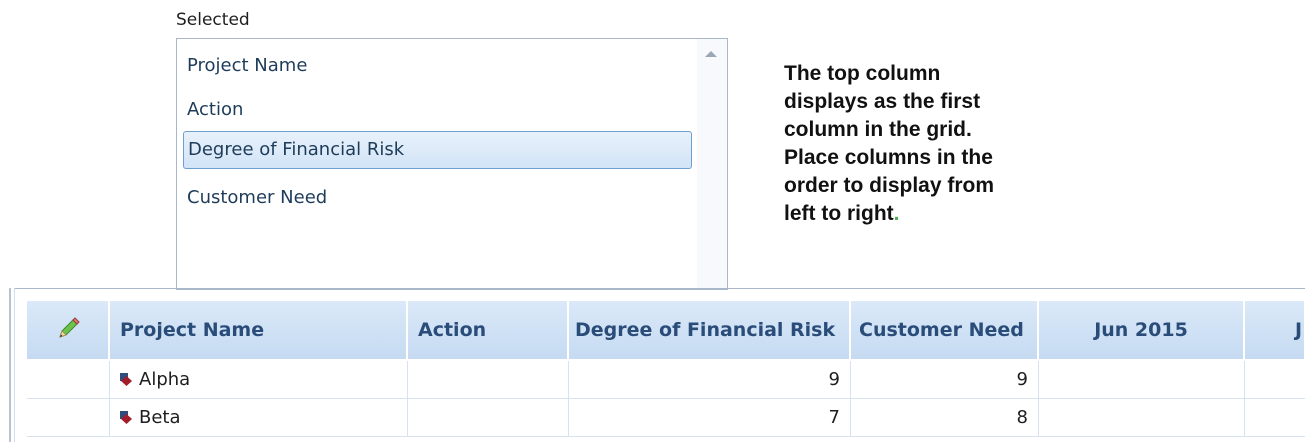 The image size is (1305, 442). Describe the element at coordinates (69, 327) in the screenshot. I see `pencil-icon` at that location.